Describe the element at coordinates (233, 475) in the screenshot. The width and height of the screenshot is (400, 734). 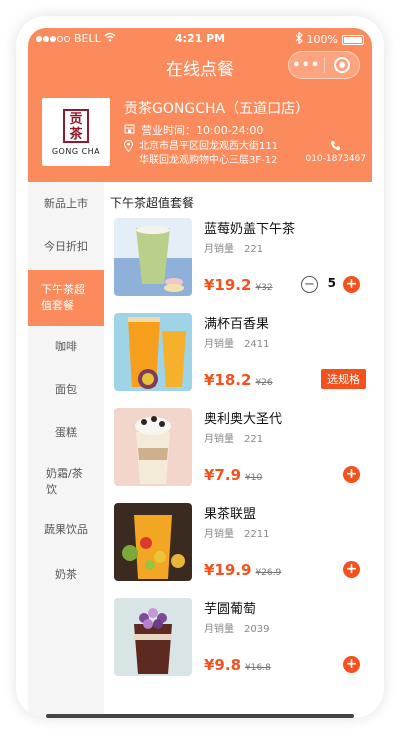
I see `product-price: ¥7.9 ¥10` at that location.